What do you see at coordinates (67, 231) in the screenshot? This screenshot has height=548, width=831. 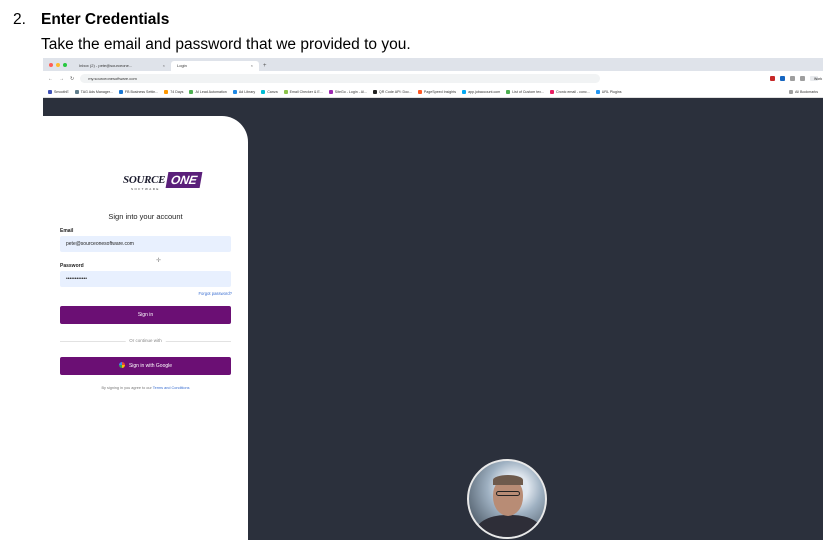 I see `email-label: Email` at bounding box center [67, 231].